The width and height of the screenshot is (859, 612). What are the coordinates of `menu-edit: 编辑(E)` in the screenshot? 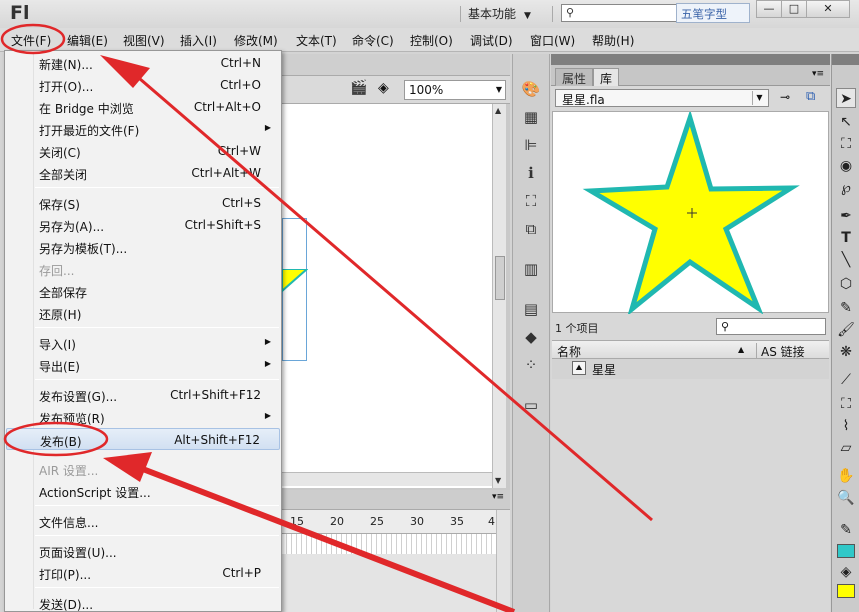 It's located at (87, 40).